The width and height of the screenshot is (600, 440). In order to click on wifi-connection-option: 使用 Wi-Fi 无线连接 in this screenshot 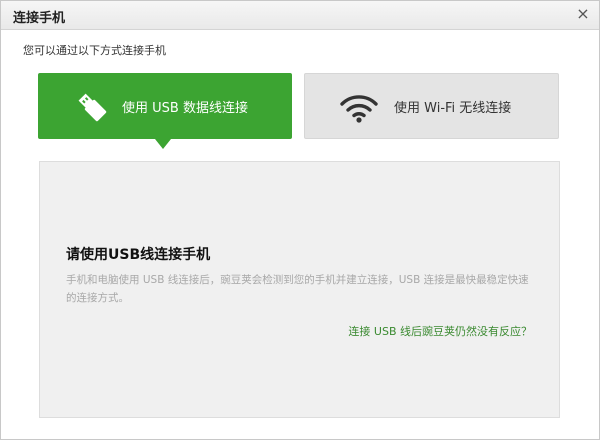, I will do `click(431, 106)`.